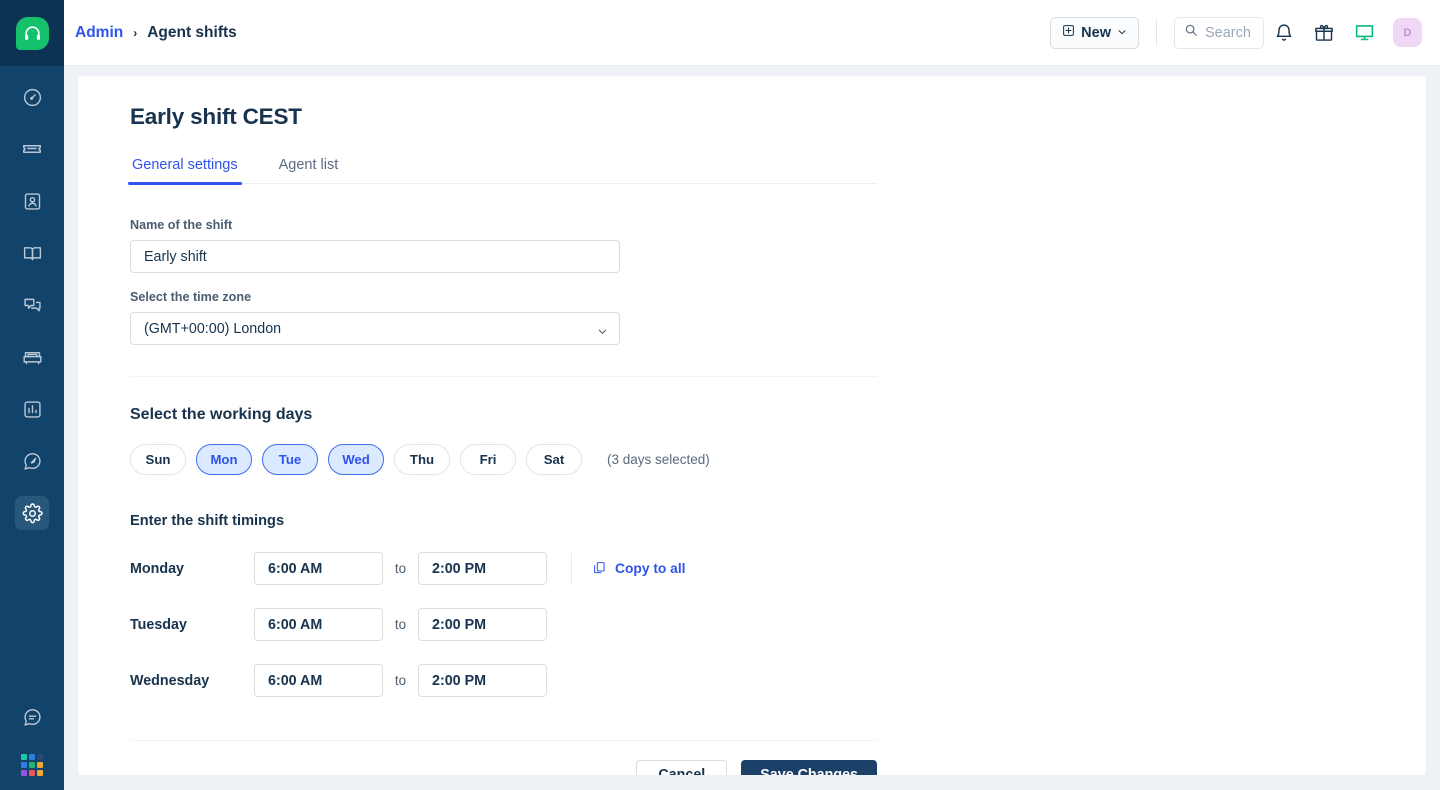 The height and width of the screenshot is (790, 1440). What do you see at coordinates (778, 680) in the screenshot?
I see `time-row-wednesday: Wednesday 6:00 AM to 2:00 PM` at bounding box center [778, 680].